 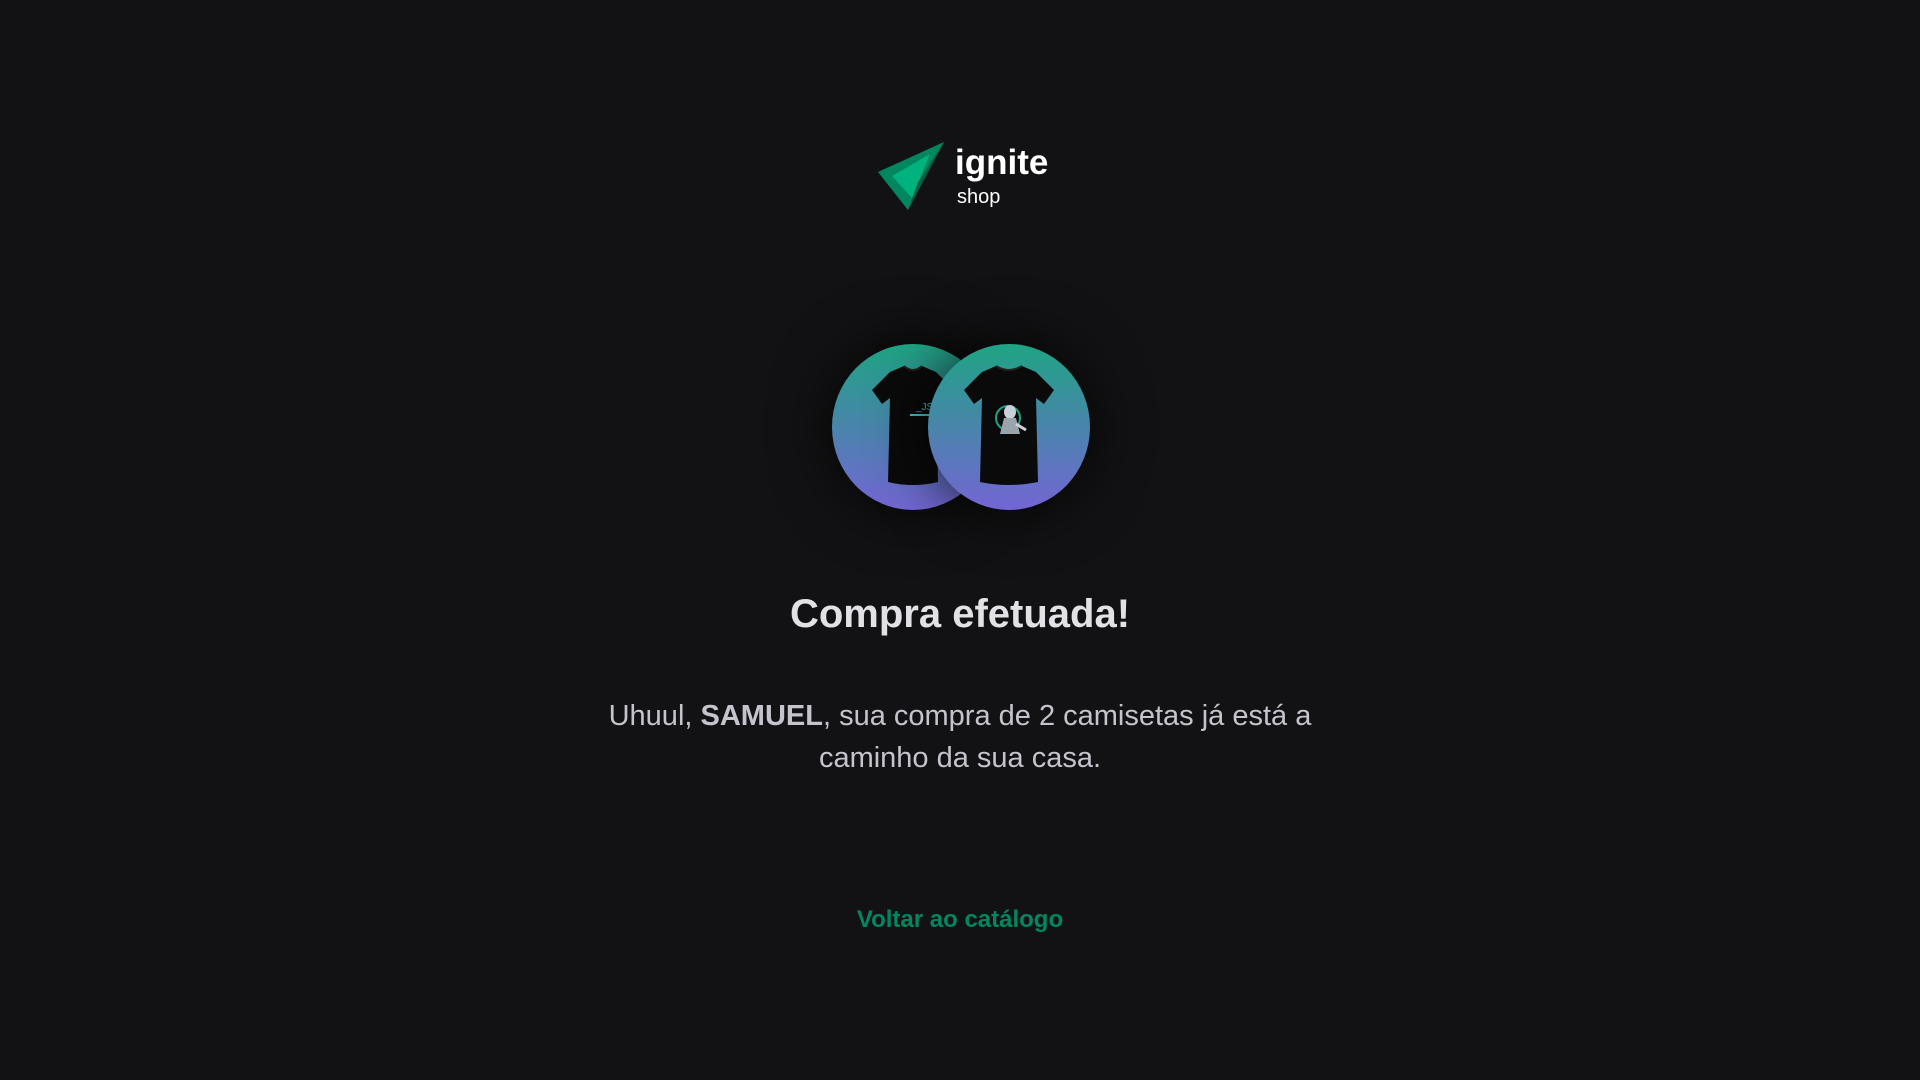 I want to click on brand-subtitle: shop, so click(x=979, y=197).